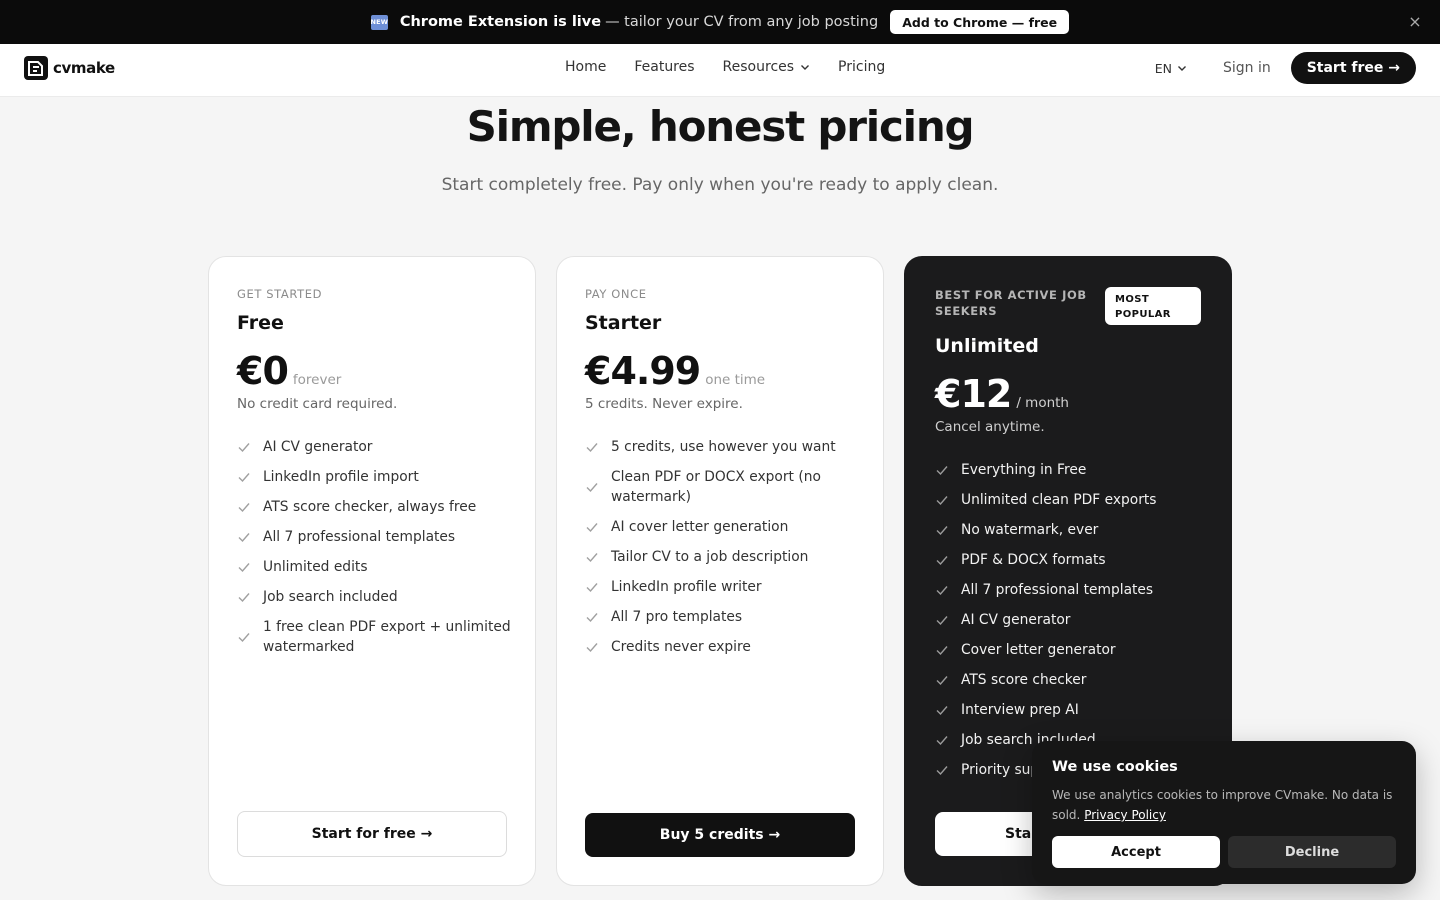  Describe the element at coordinates (1024, 470) in the screenshot. I see `feature-text: Everything in Free` at that location.